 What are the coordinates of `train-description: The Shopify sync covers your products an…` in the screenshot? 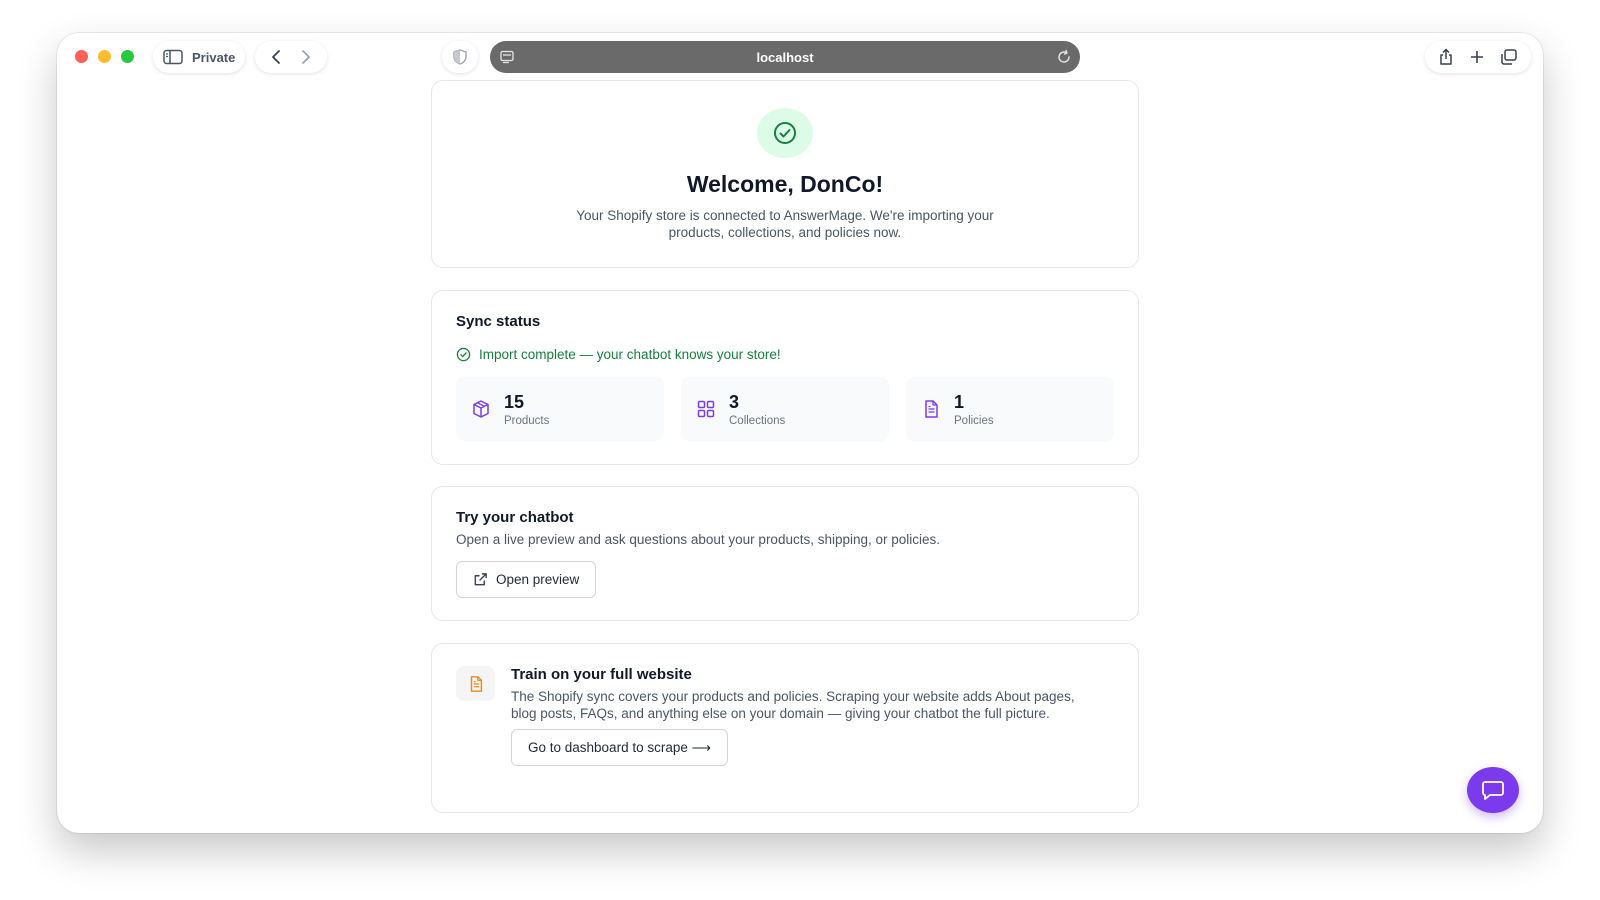 It's located at (793, 705).